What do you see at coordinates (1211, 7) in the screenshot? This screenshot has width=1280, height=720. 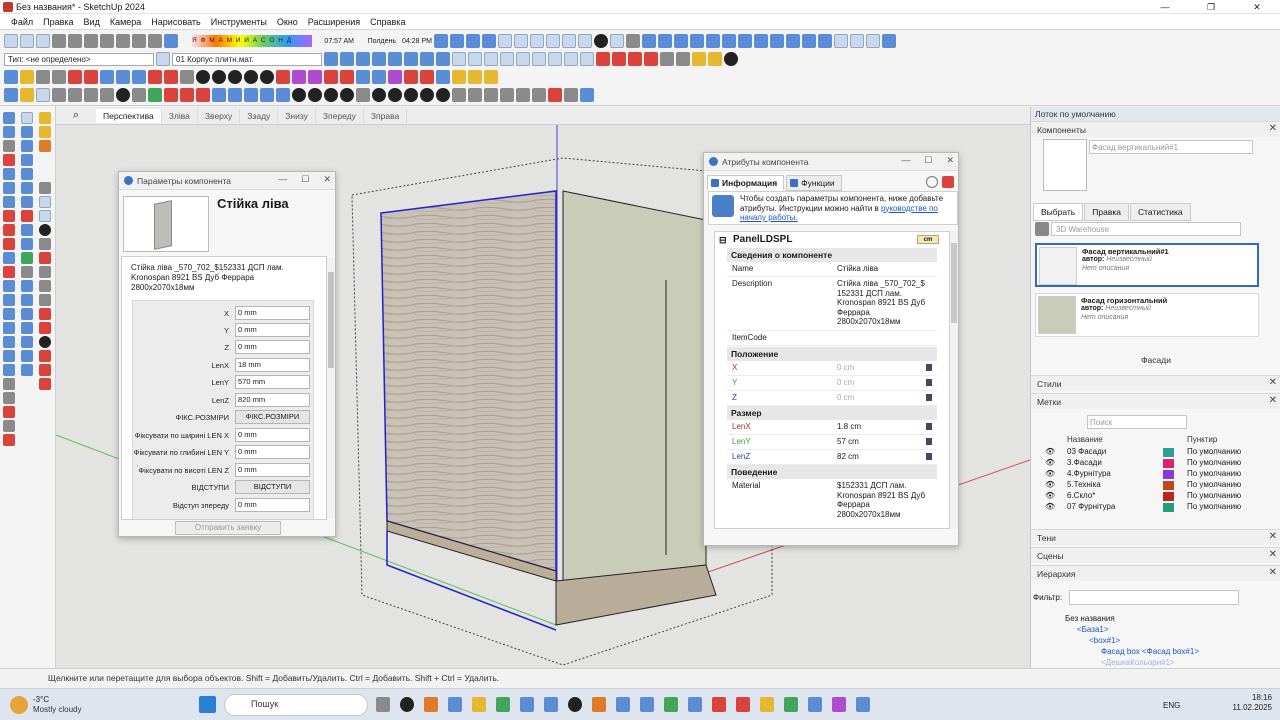 I see `maximize-button: ❐` at bounding box center [1211, 7].